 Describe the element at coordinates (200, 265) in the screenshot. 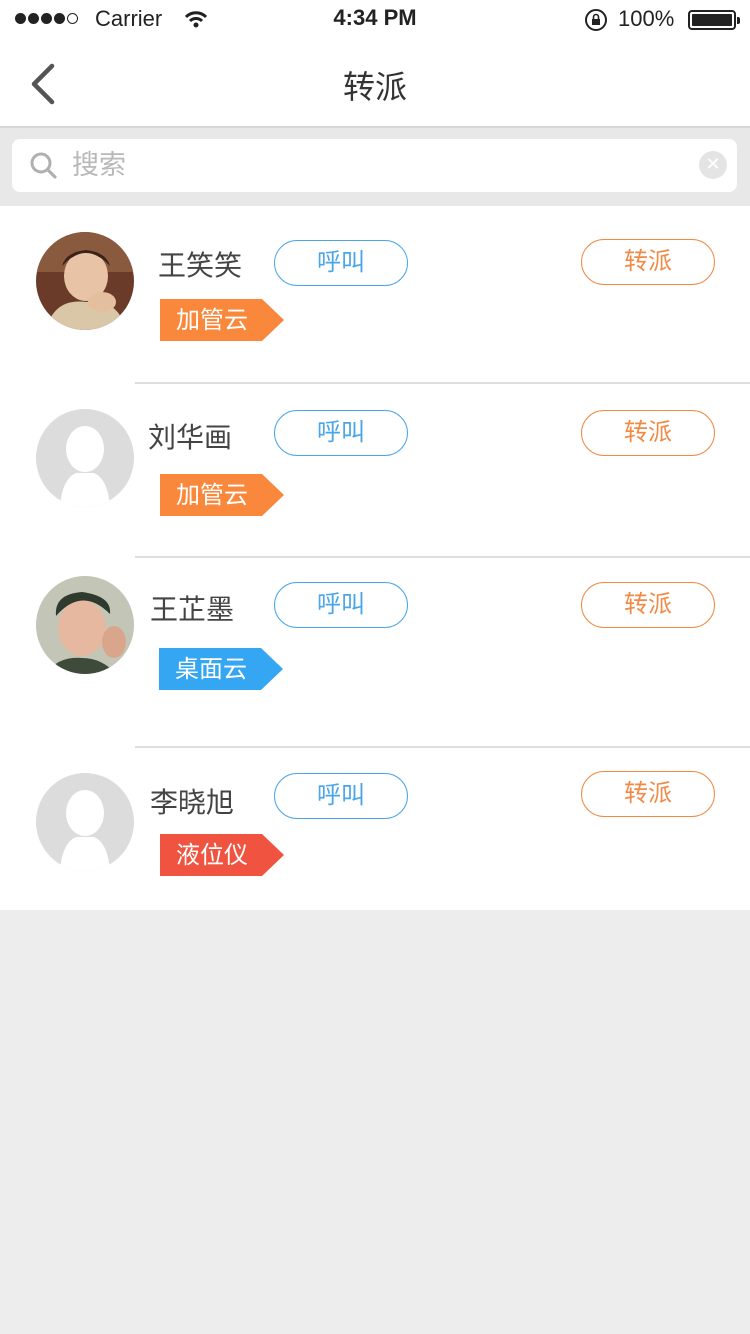

I see `contact-name: 王笑笑` at that location.